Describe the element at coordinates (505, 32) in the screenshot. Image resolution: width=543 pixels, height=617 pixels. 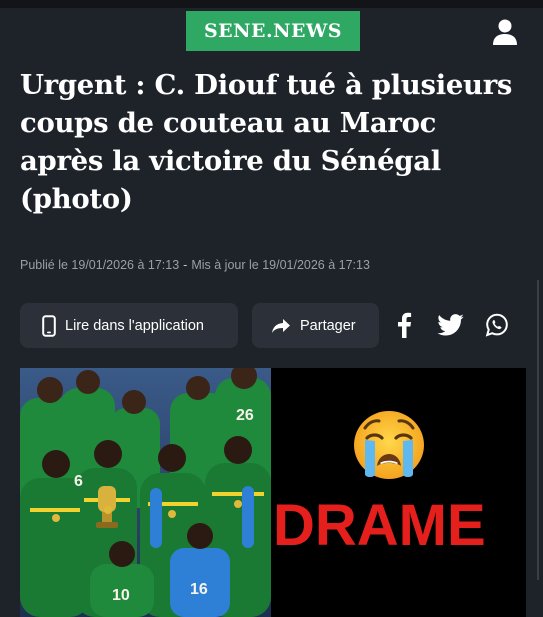
I see `user-icon` at that location.